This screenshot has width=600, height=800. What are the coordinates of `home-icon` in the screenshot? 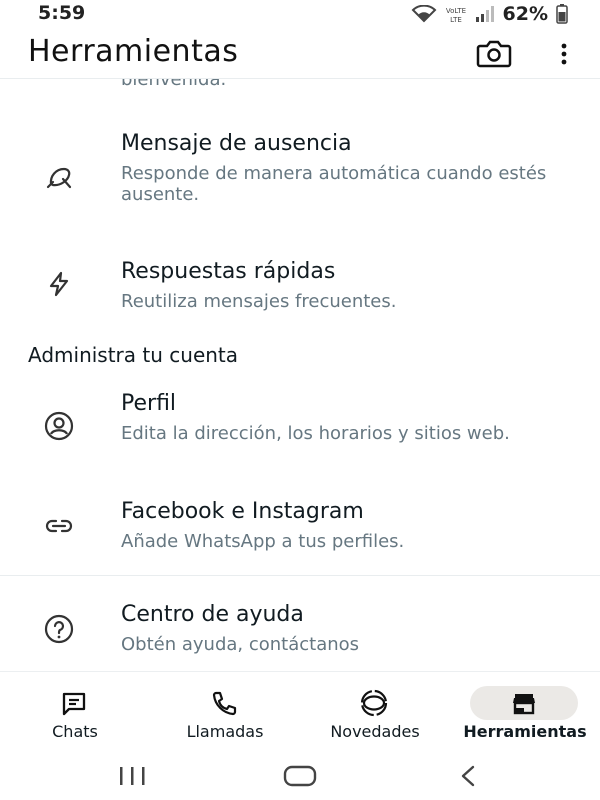 It's located at (300, 776).